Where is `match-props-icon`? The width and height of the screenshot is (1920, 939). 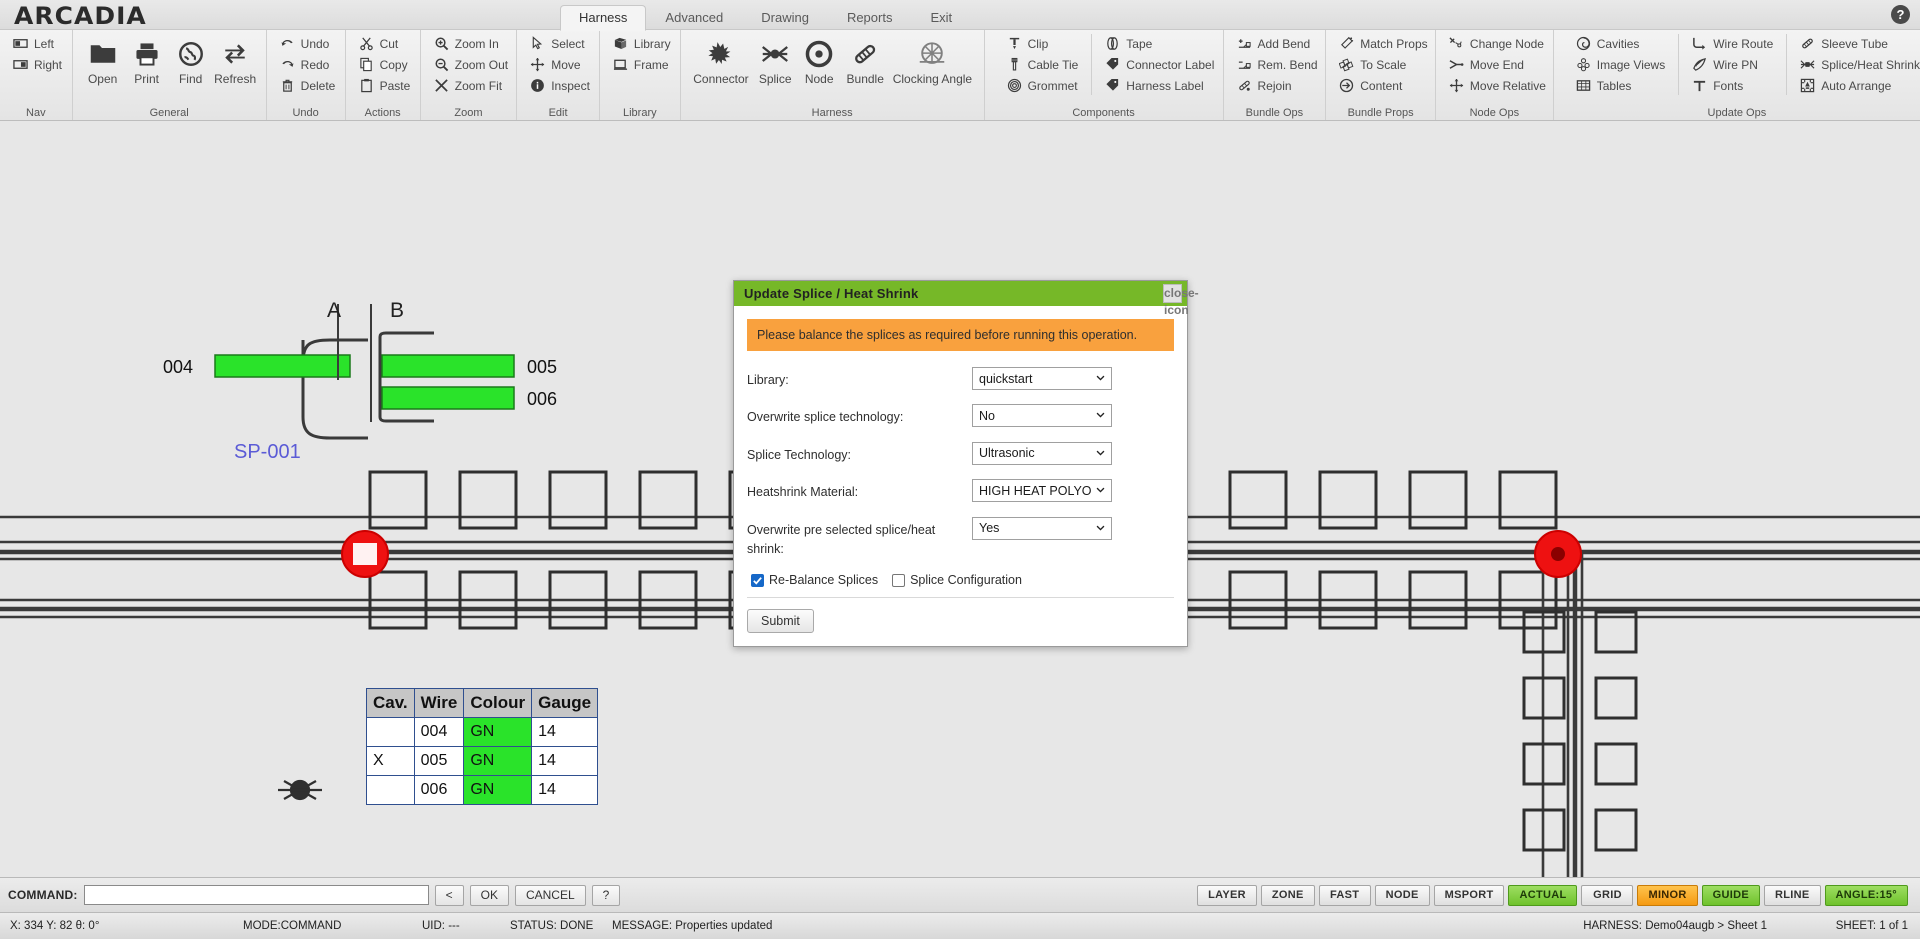
match-props-icon is located at coordinates (1346, 43).